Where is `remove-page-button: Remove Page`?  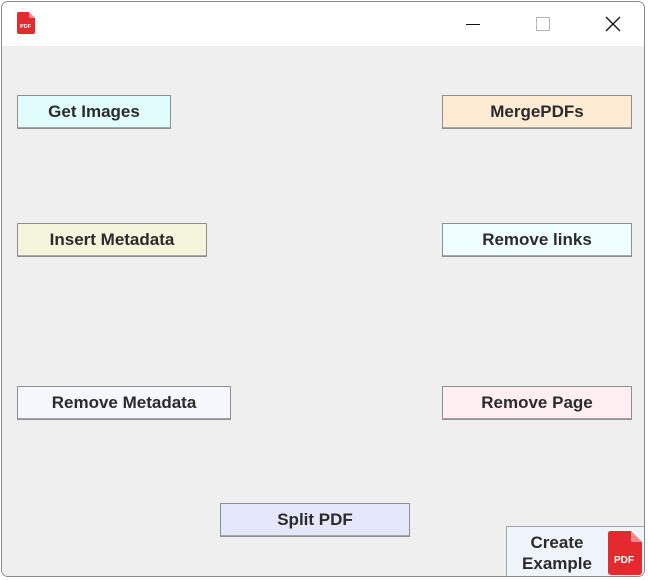 remove-page-button: Remove Page is located at coordinates (537, 403).